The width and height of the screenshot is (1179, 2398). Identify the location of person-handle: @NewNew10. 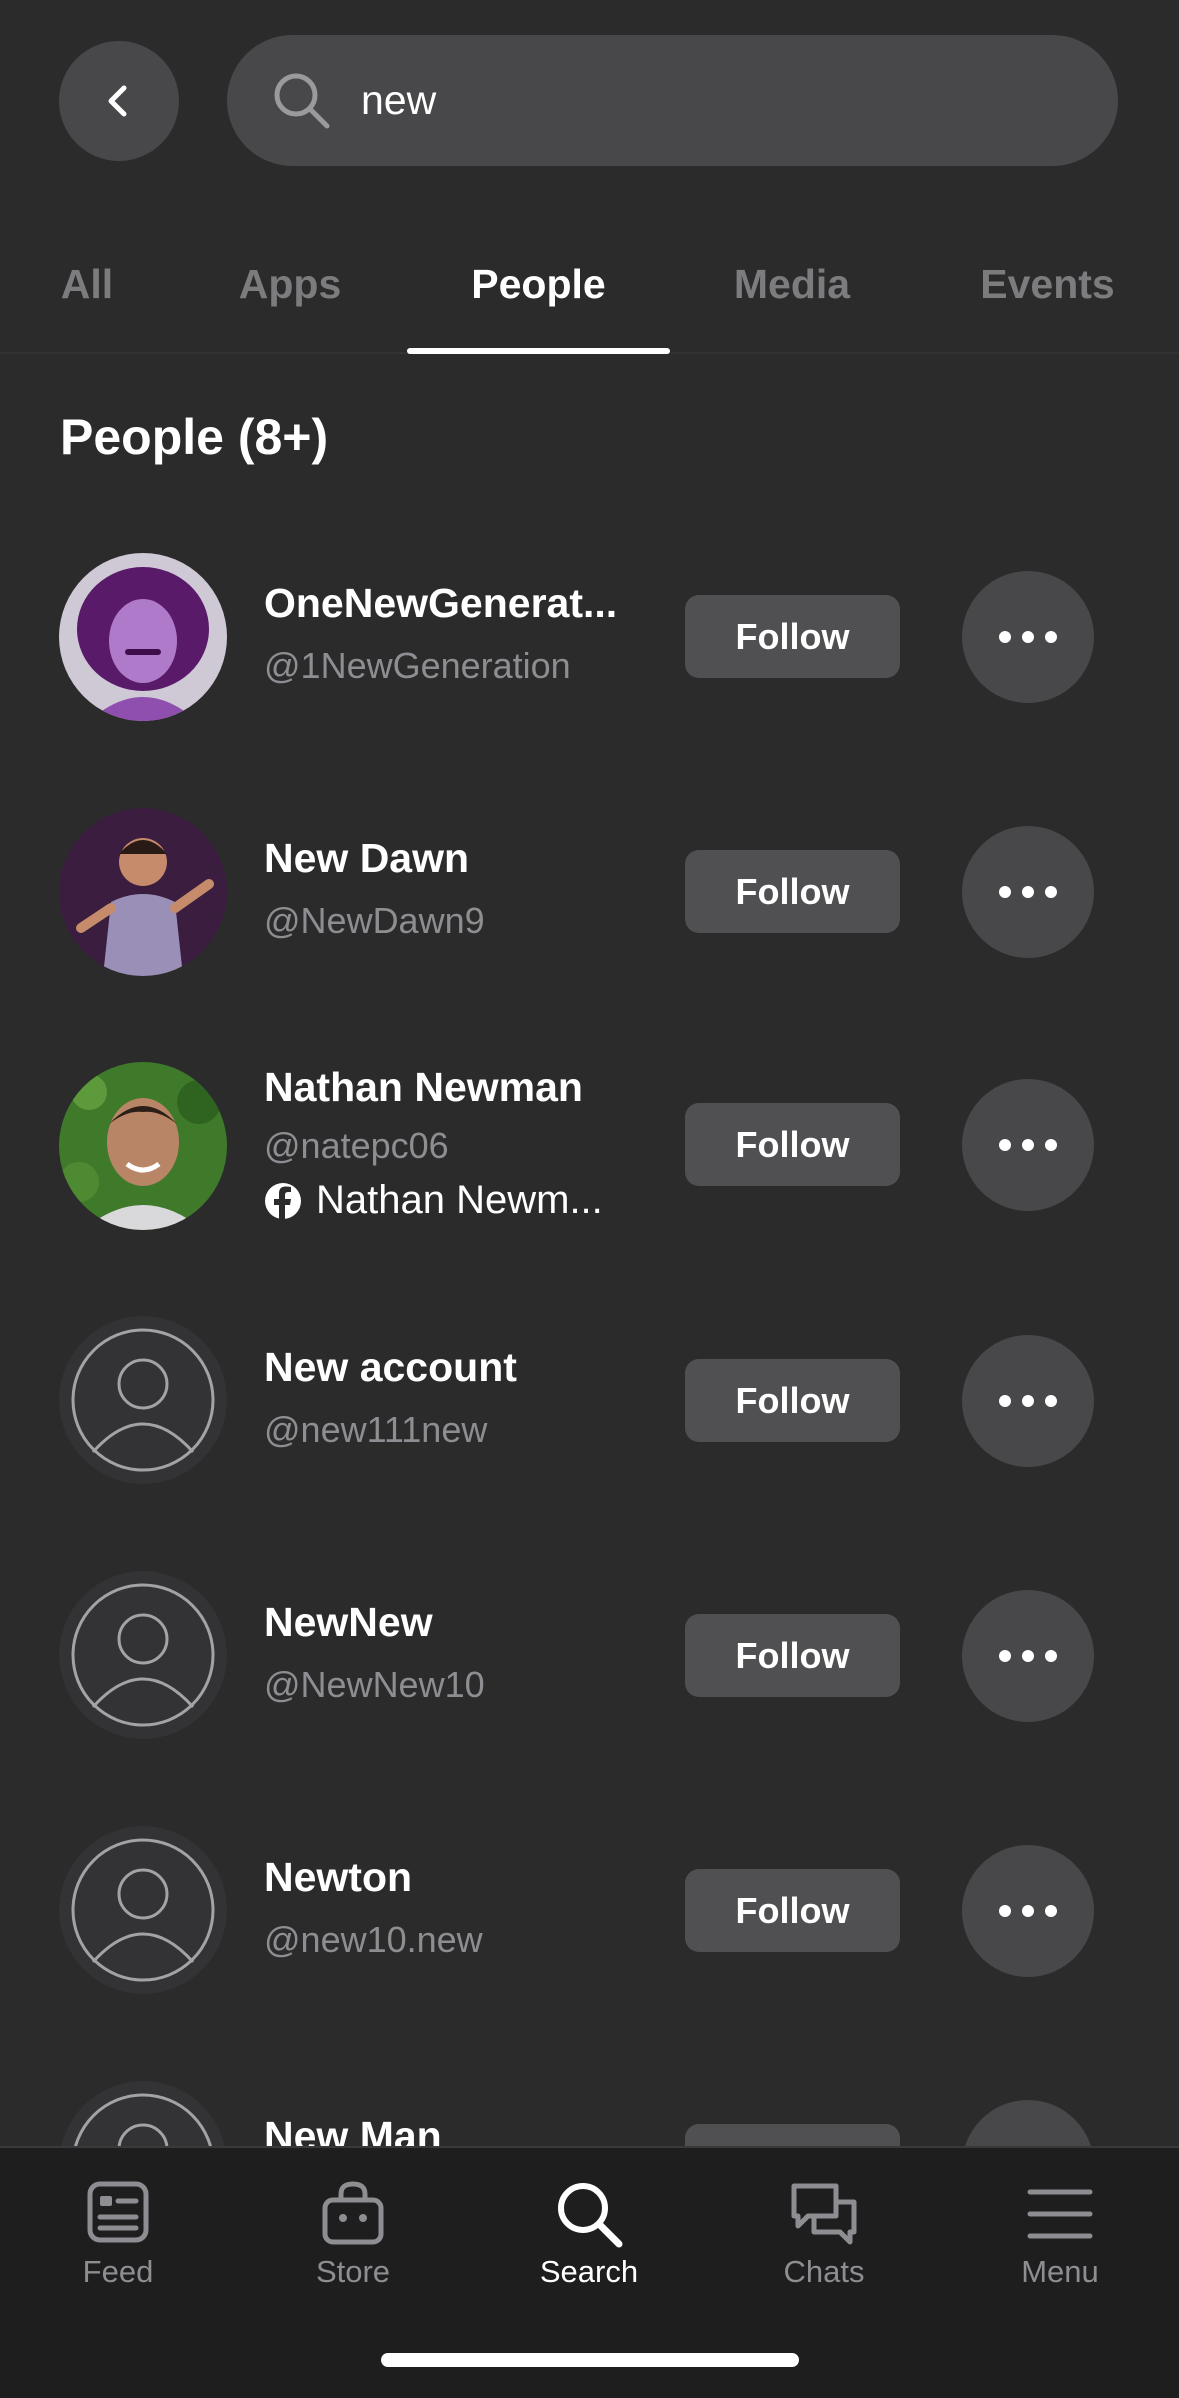
(374, 1684).